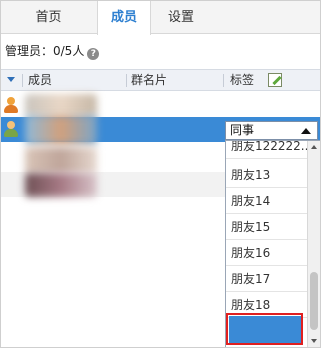  Describe the element at coordinates (181, 17) in the screenshot. I see `tab-settings: 设置` at that location.